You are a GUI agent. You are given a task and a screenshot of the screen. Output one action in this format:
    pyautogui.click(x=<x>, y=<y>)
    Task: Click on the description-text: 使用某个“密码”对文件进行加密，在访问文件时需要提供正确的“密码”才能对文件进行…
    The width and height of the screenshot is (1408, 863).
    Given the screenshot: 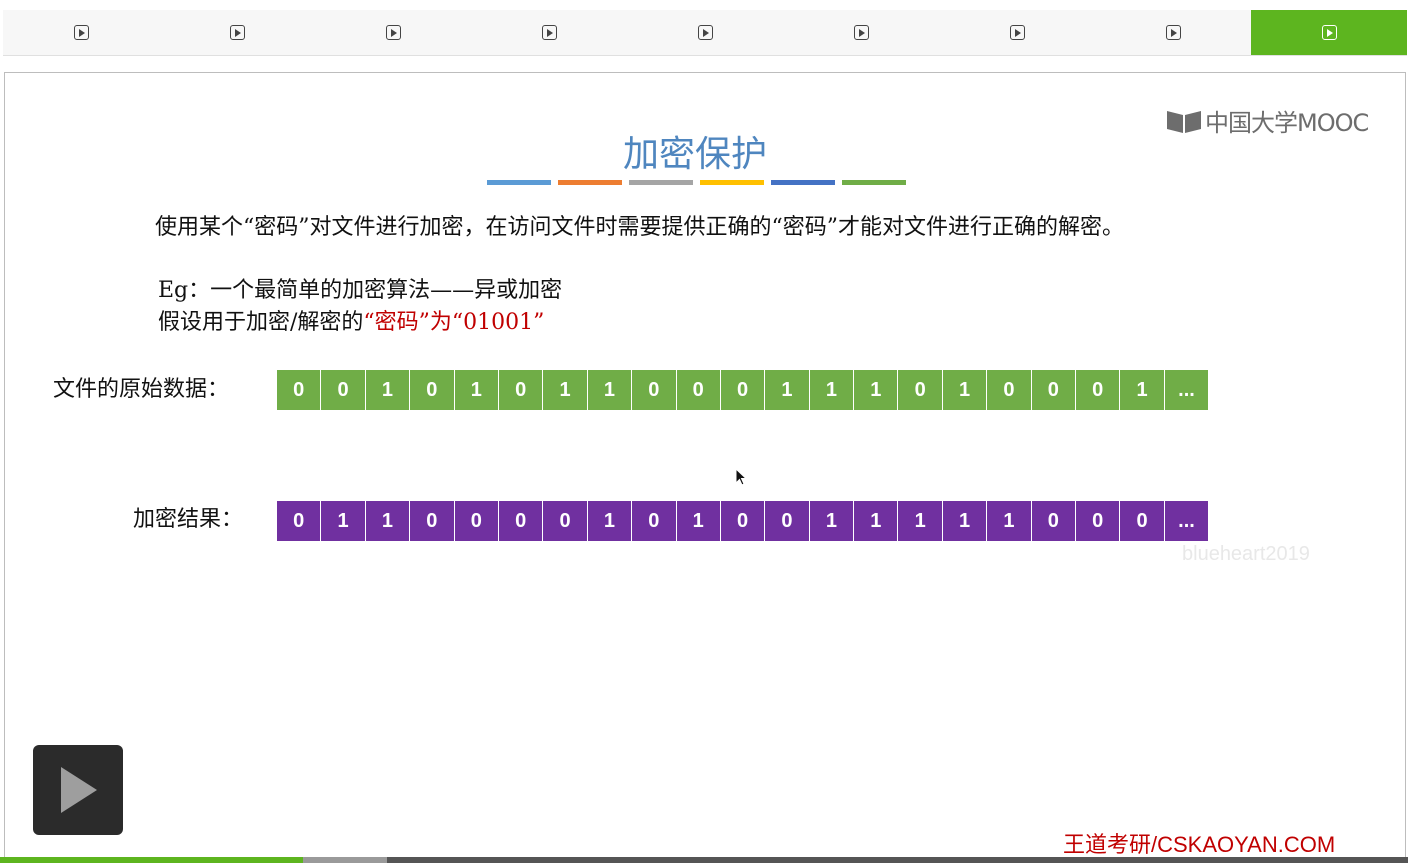 What is the action you would take?
    pyautogui.click(x=639, y=227)
    